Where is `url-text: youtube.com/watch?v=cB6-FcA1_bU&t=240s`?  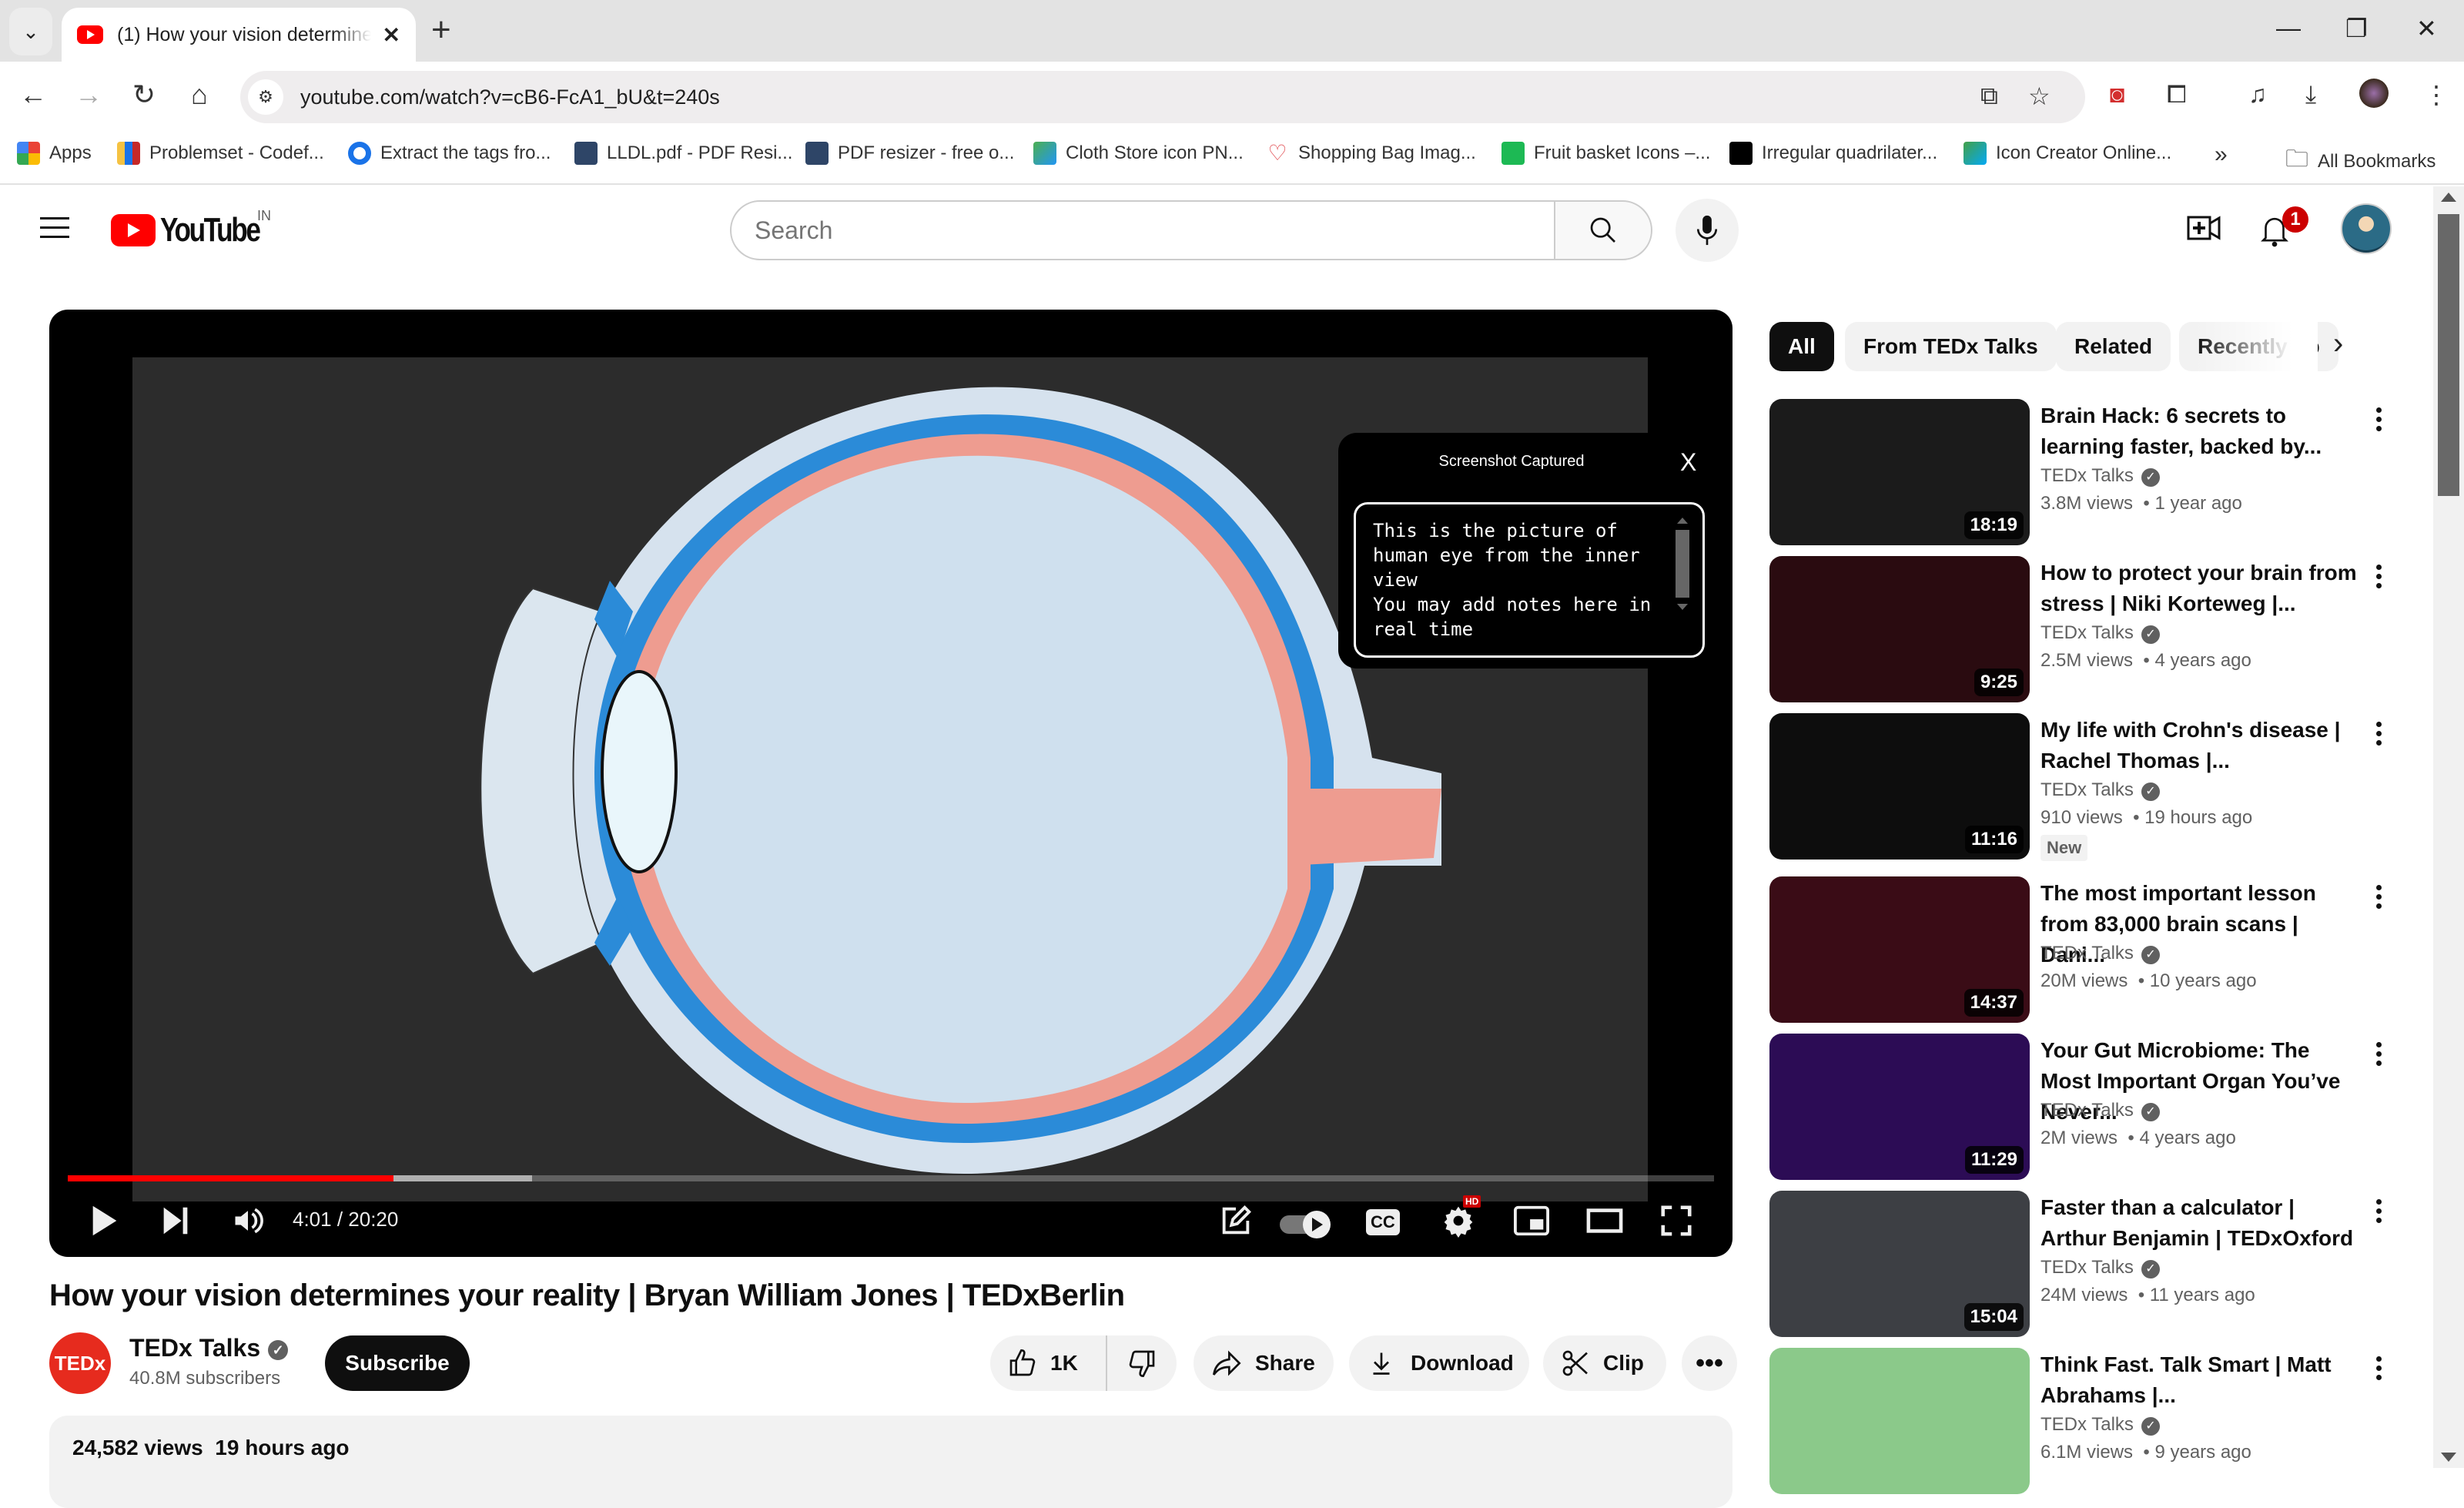 url-text: youtube.com/watch?v=cB6-FcA1_bU&t=240s is located at coordinates (510, 97).